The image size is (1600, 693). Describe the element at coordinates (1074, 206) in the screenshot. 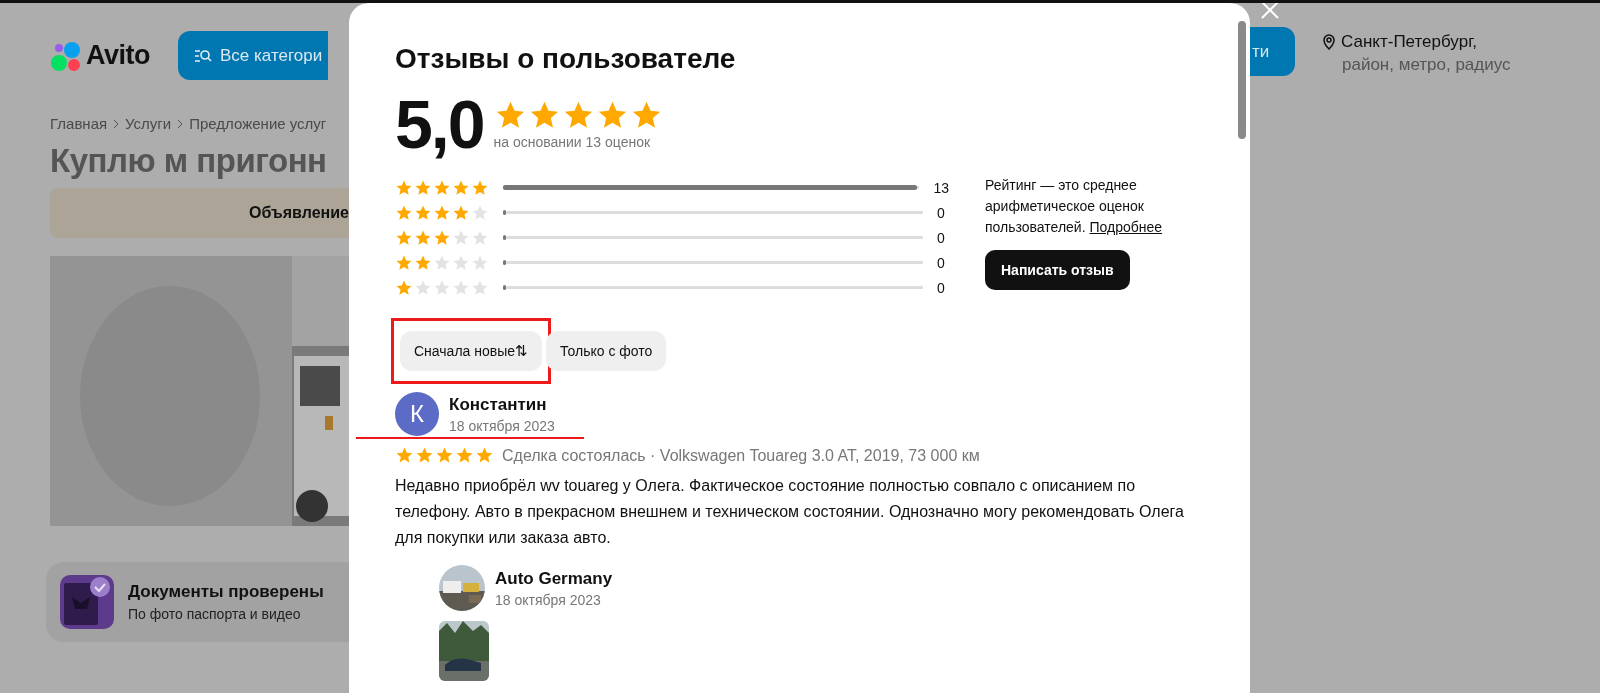

I see `rating-explanation: Рейтинг — это среднее арифметическое оценок пользователей. Подробнее` at that location.